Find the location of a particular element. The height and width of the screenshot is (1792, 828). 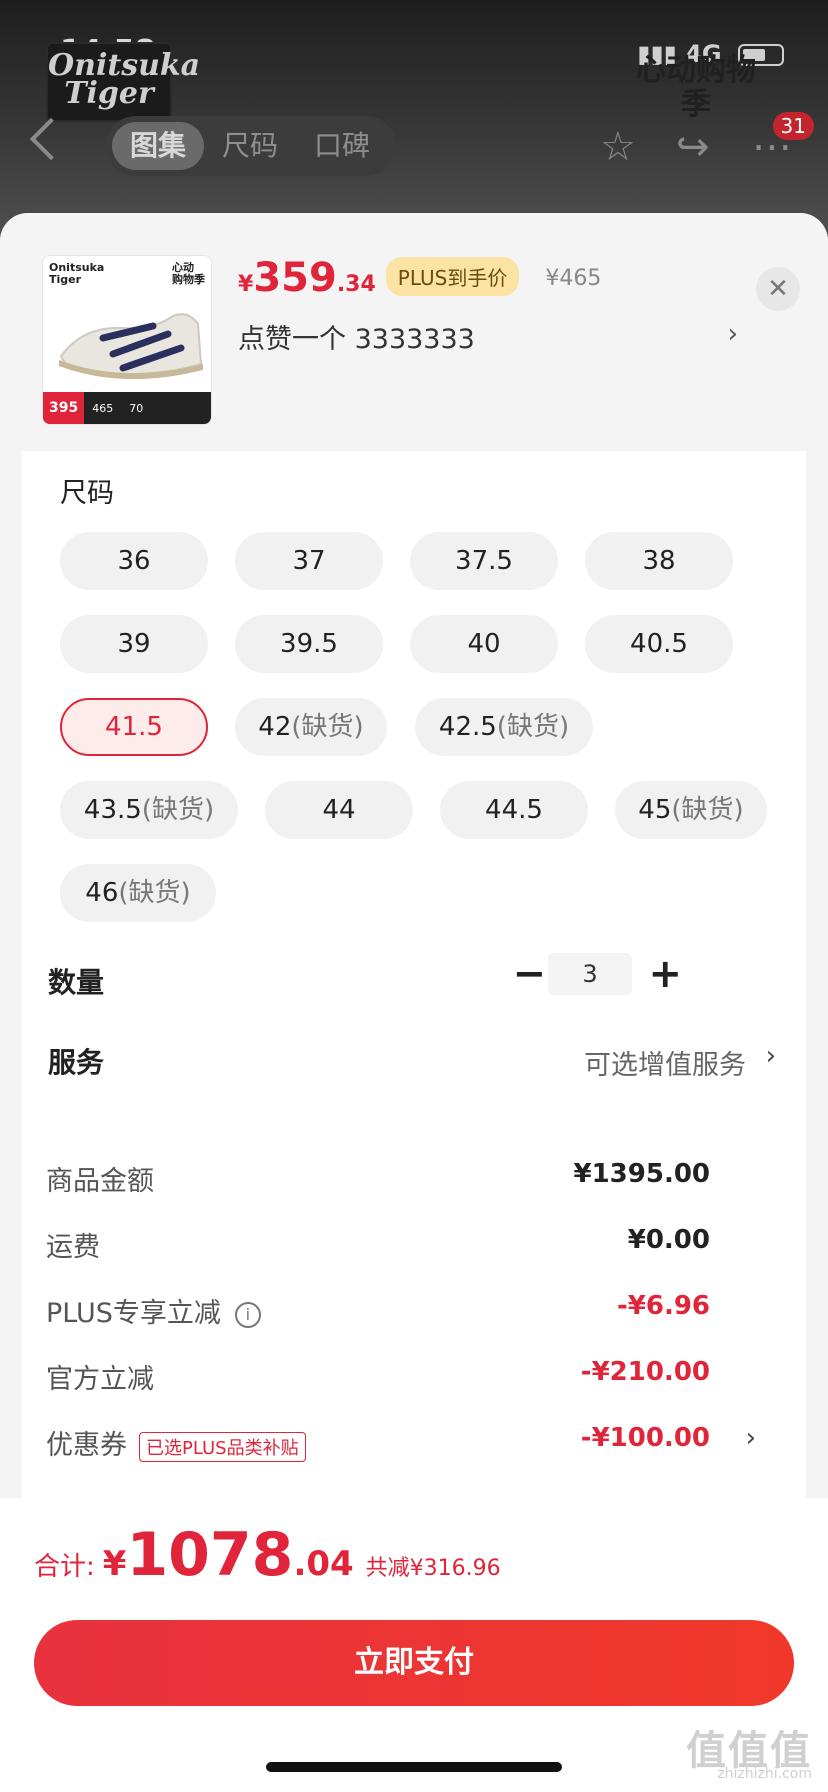

size-option-40_5: 40.5 is located at coordinates (659, 644).